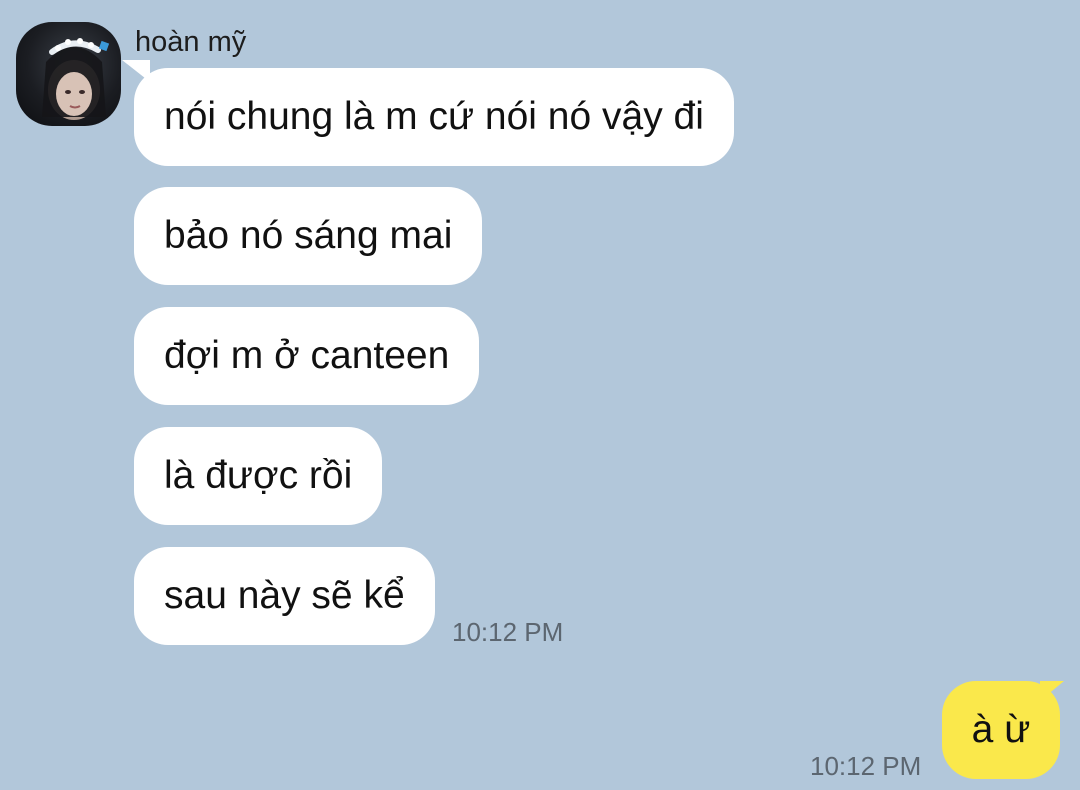 The height and width of the screenshot is (790, 1080). What do you see at coordinates (191, 42) in the screenshot?
I see `sender-name: hoàn mỹ` at bounding box center [191, 42].